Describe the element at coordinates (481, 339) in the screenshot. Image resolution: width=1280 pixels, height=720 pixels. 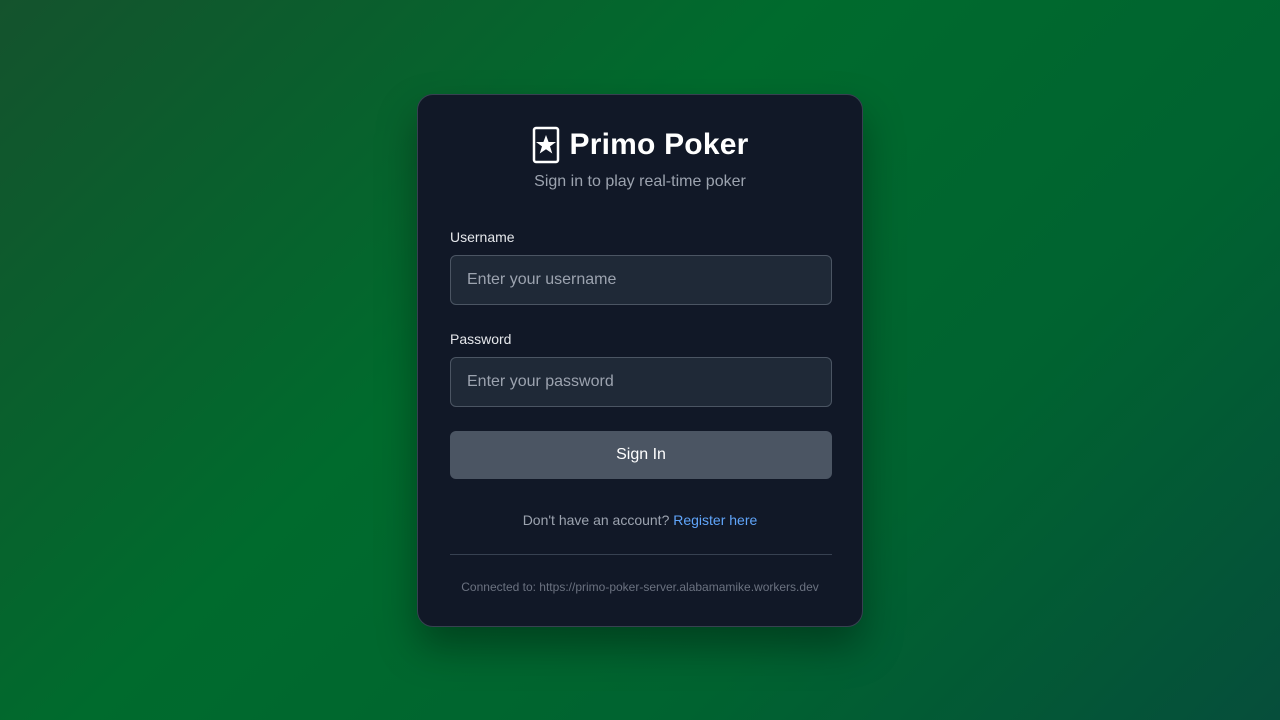
I see `password-label: Password` at that location.